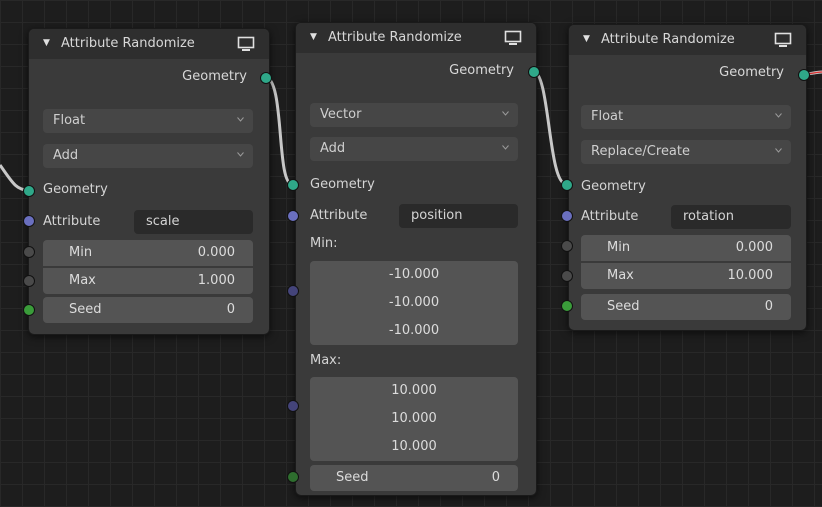 This screenshot has width=822, height=507. Describe the element at coordinates (163, 221) in the screenshot. I see `attribute-name-value: scale` at that location.